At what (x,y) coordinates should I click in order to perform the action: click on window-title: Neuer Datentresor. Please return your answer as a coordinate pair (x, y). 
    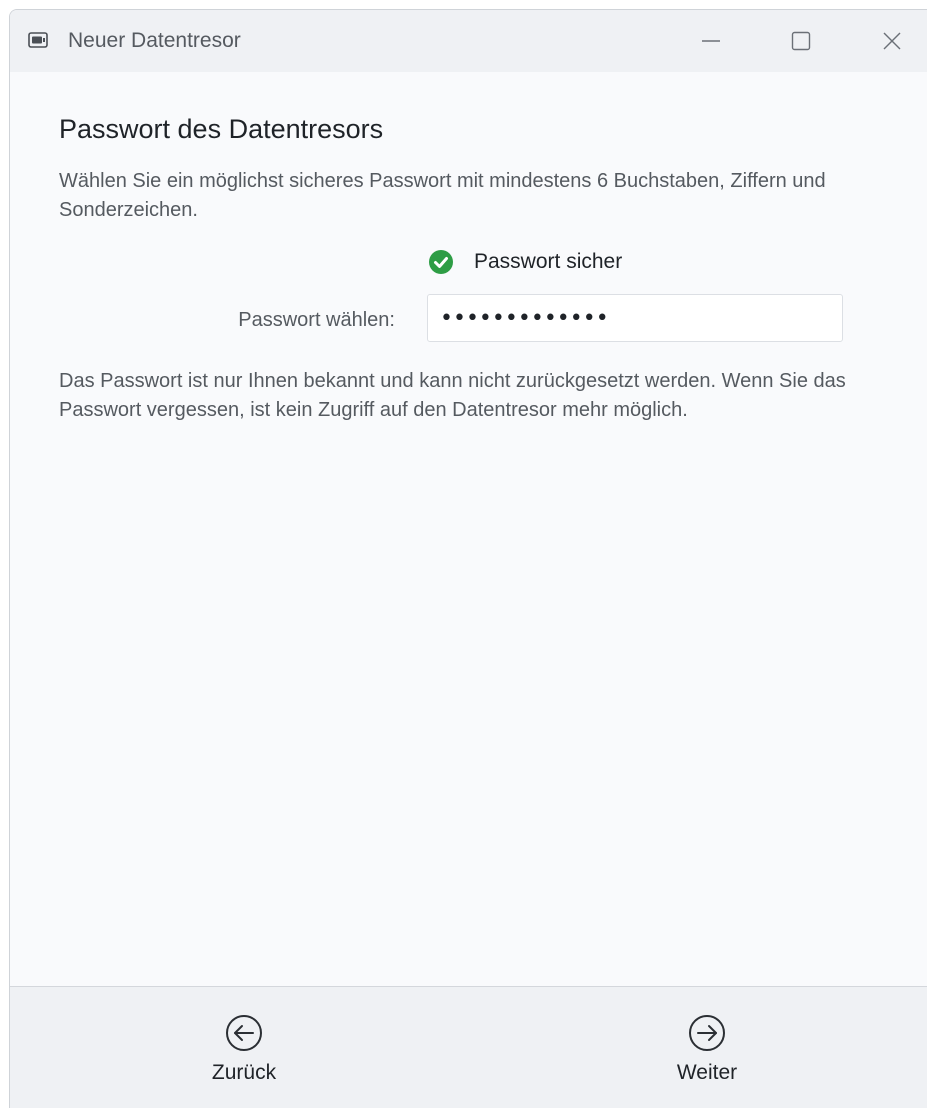
    Looking at the image, I should click on (154, 40).